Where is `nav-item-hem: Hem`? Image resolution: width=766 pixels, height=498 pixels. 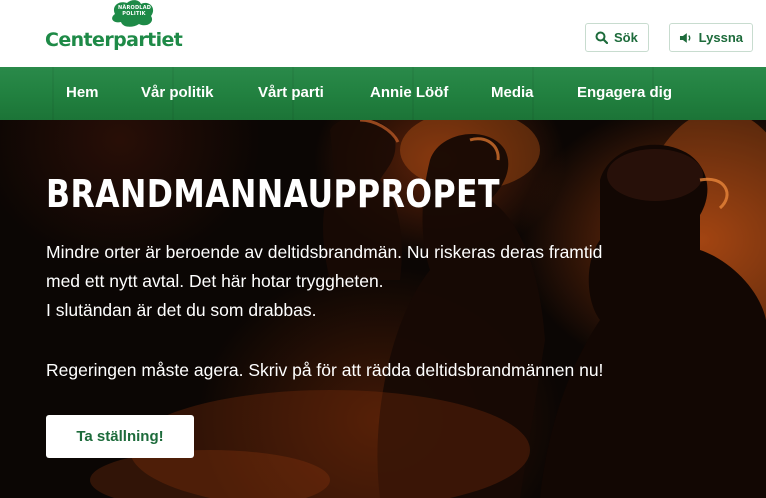
nav-item-hem: Hem is located at coordinates (82, 92).